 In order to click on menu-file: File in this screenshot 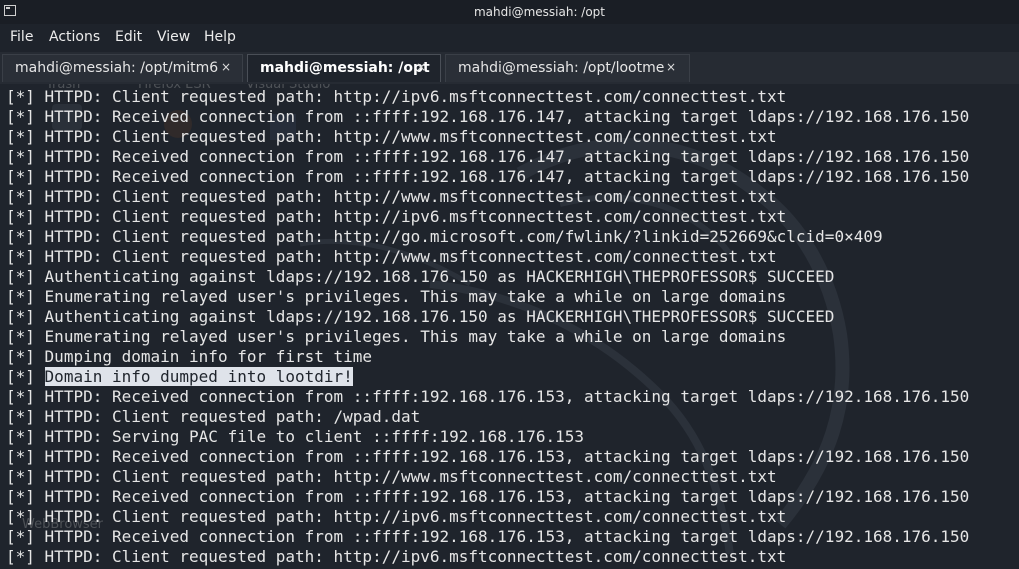, I will do `click(21, 37)`.